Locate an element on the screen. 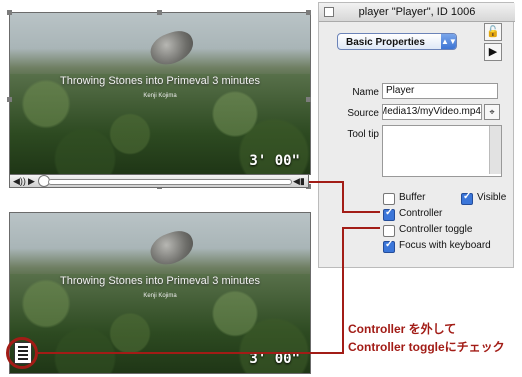  window-title: player "Player", ID 1006 is located at coordinates (417, 12).